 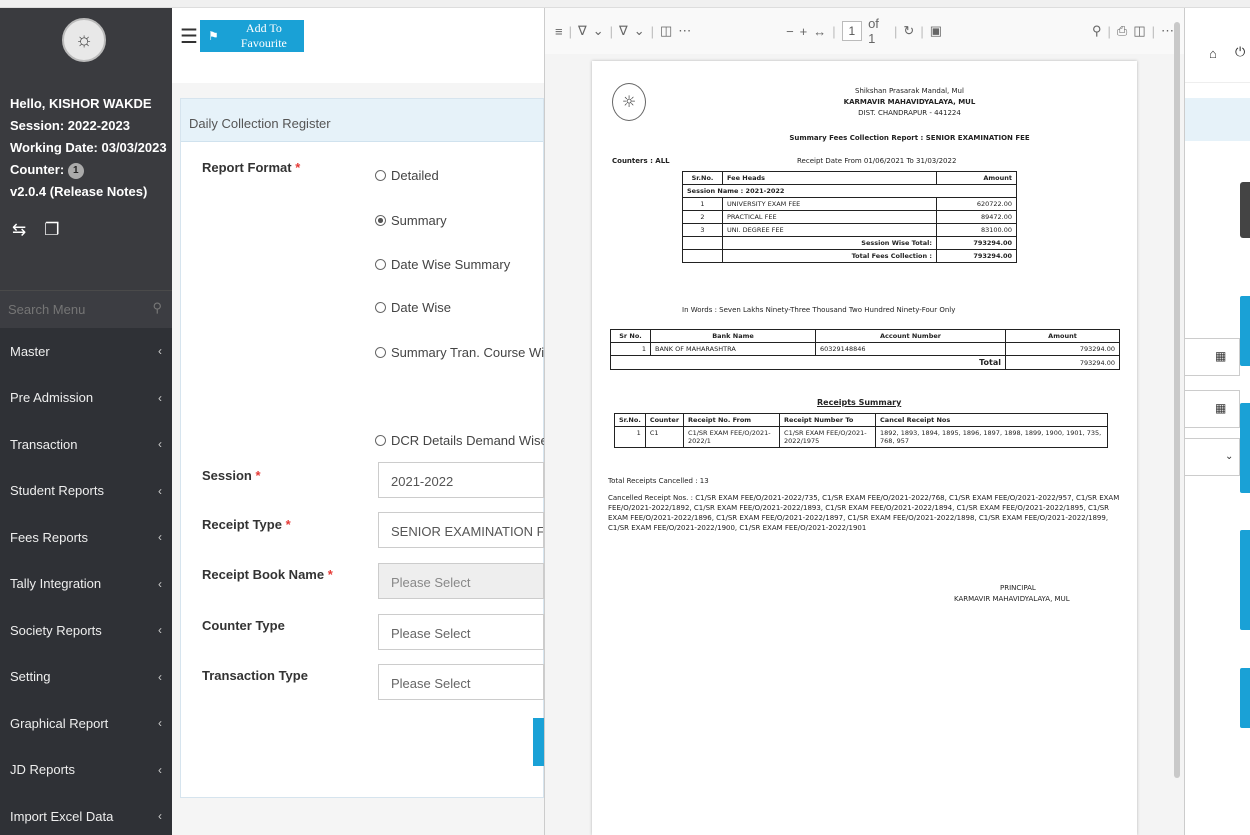 What do you see at coordinates (559, 31) in the screenshot?
I see `contents-icon: ≡` at bounding box center [559, 31].